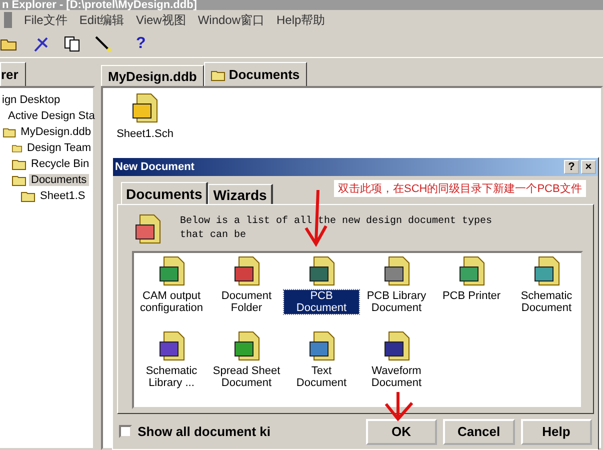 This screenshot has width=603, height=450. What do you see at coordinates (154, 167) in the screenshot?
I see `dialog-title: New Document` at bounding box center [154, 167].